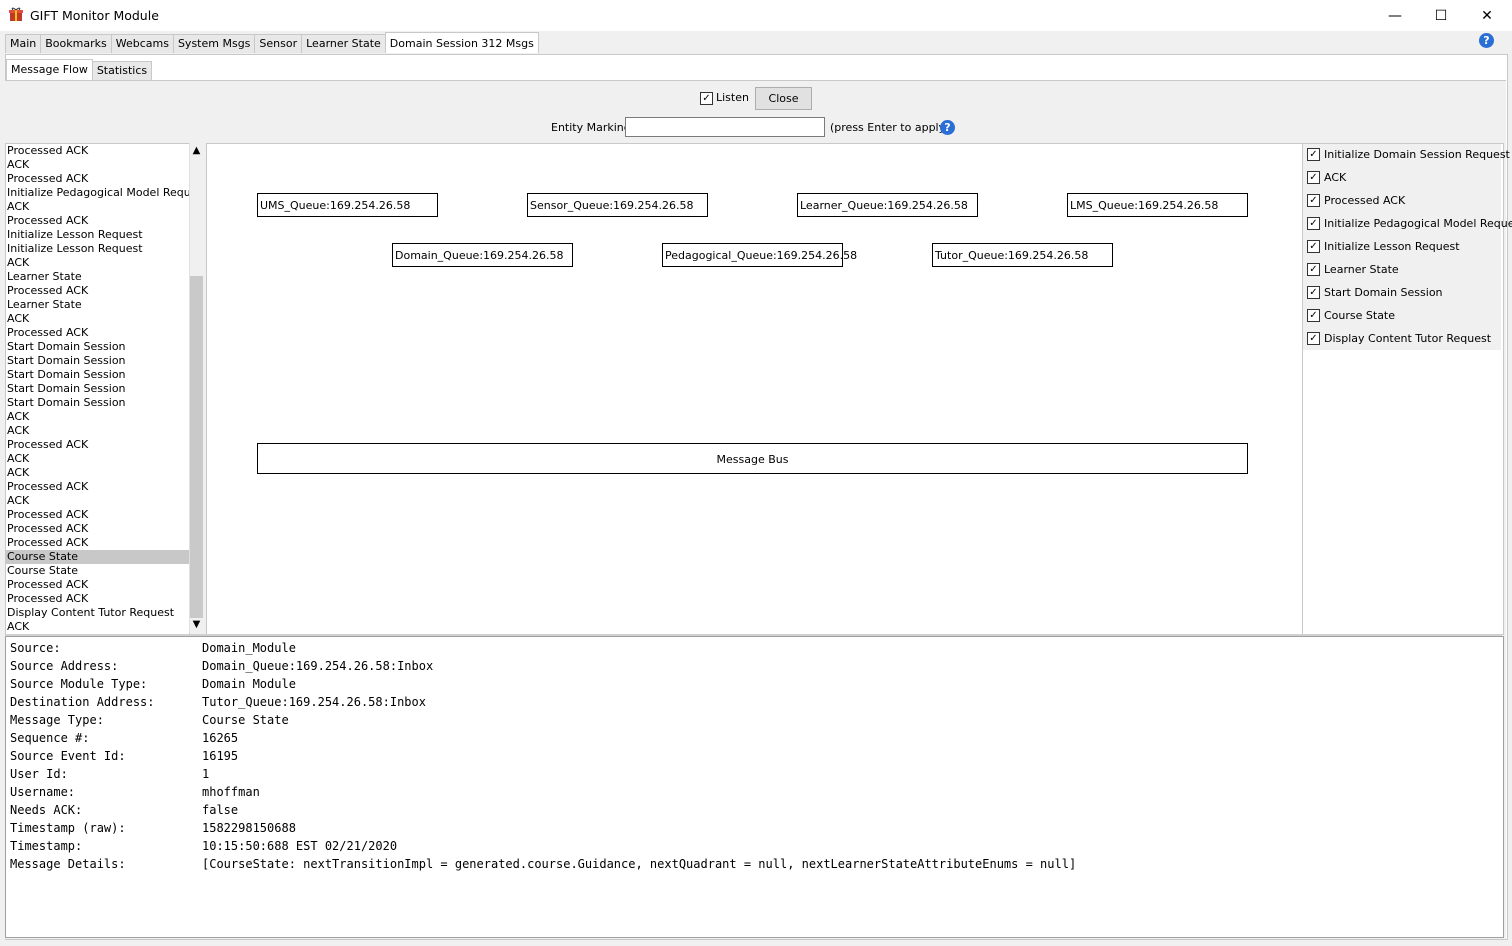 The image size is (1512, 946). What do you see at coordinates (68, 756) in the screenshot?
I see `detail-label: Source Event Id:` at bounding box center [68, 756].